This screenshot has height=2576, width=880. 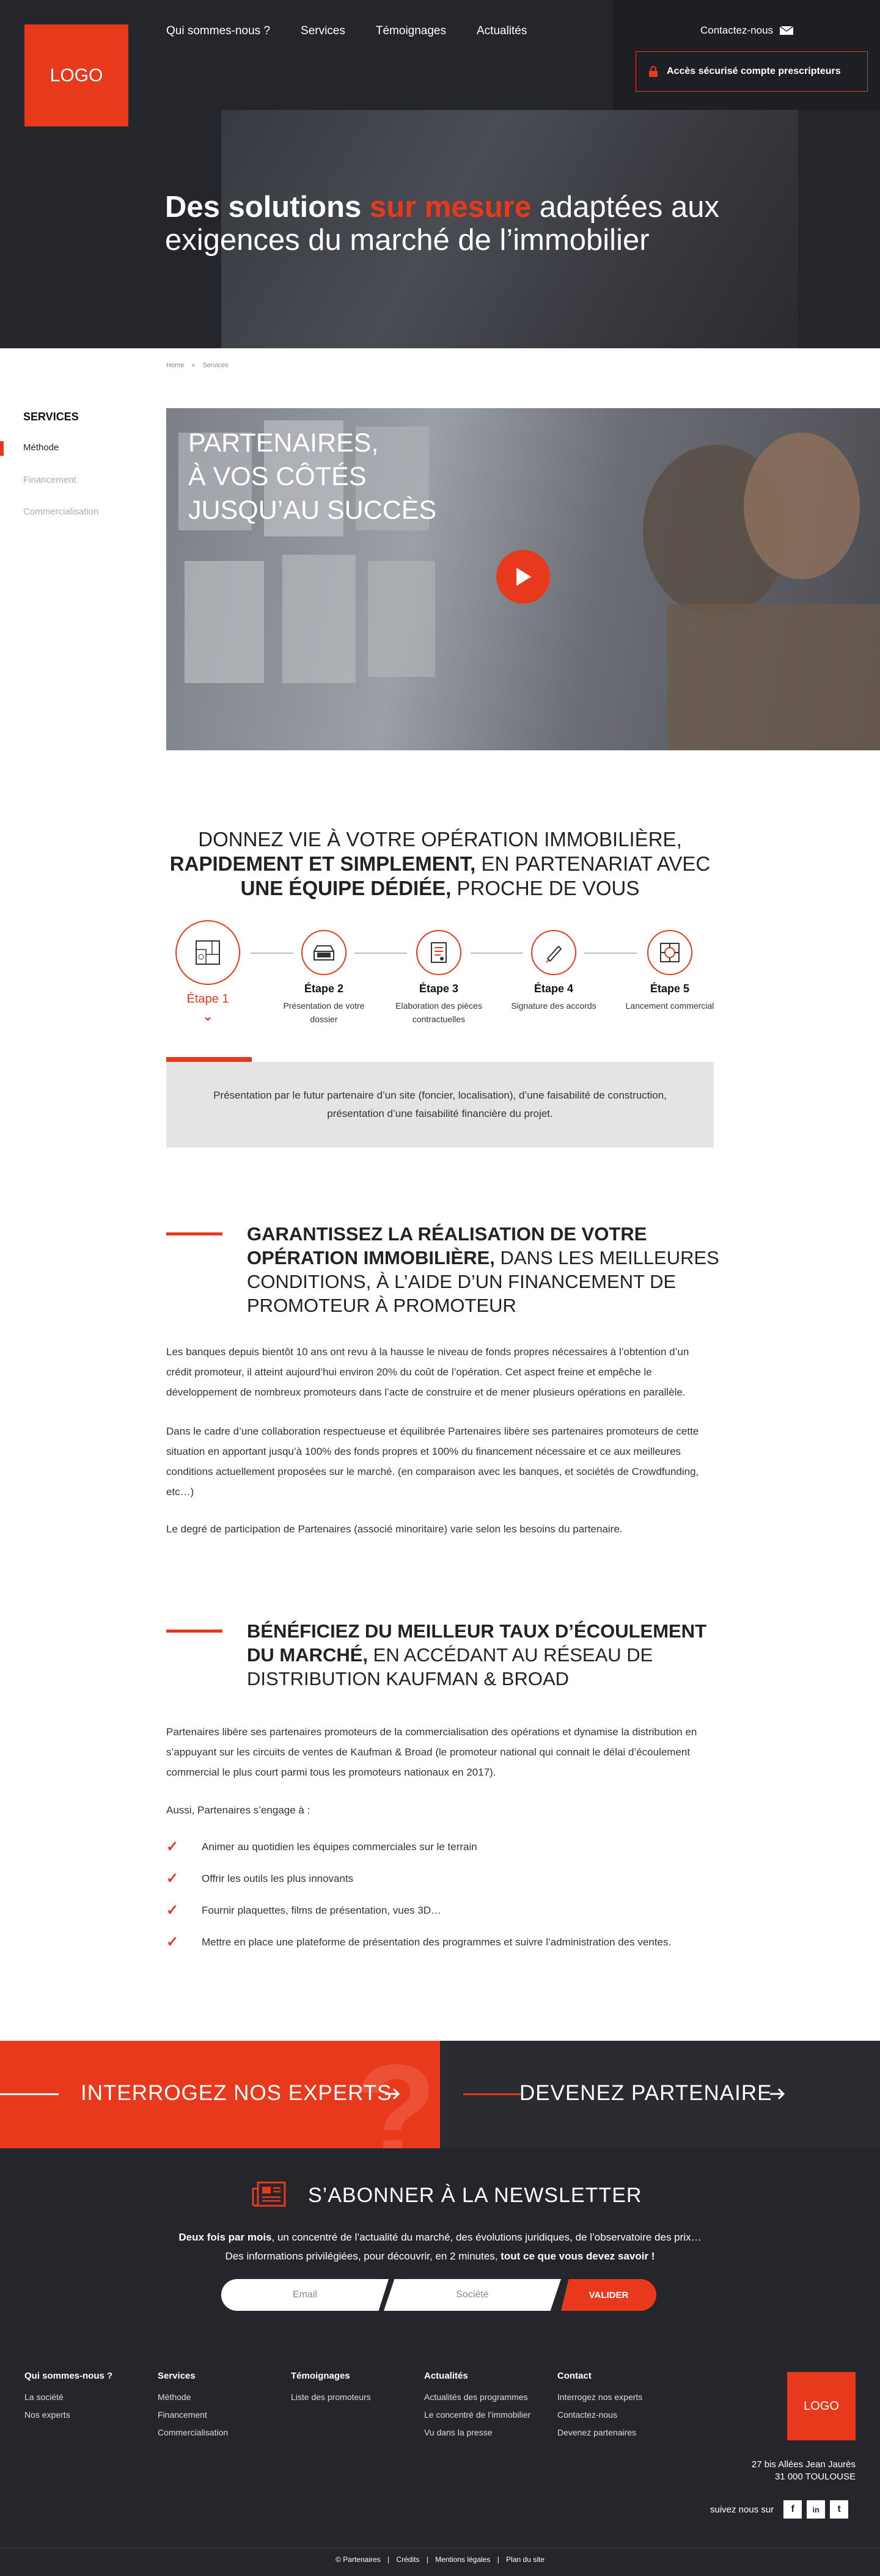 I want to click on nav-temoignages: Témoignages, so click(x=411, y=31).